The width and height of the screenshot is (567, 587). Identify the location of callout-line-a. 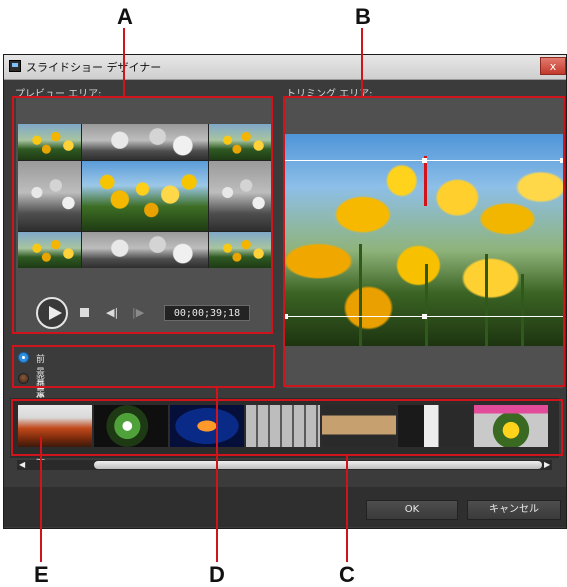
(124, 62).